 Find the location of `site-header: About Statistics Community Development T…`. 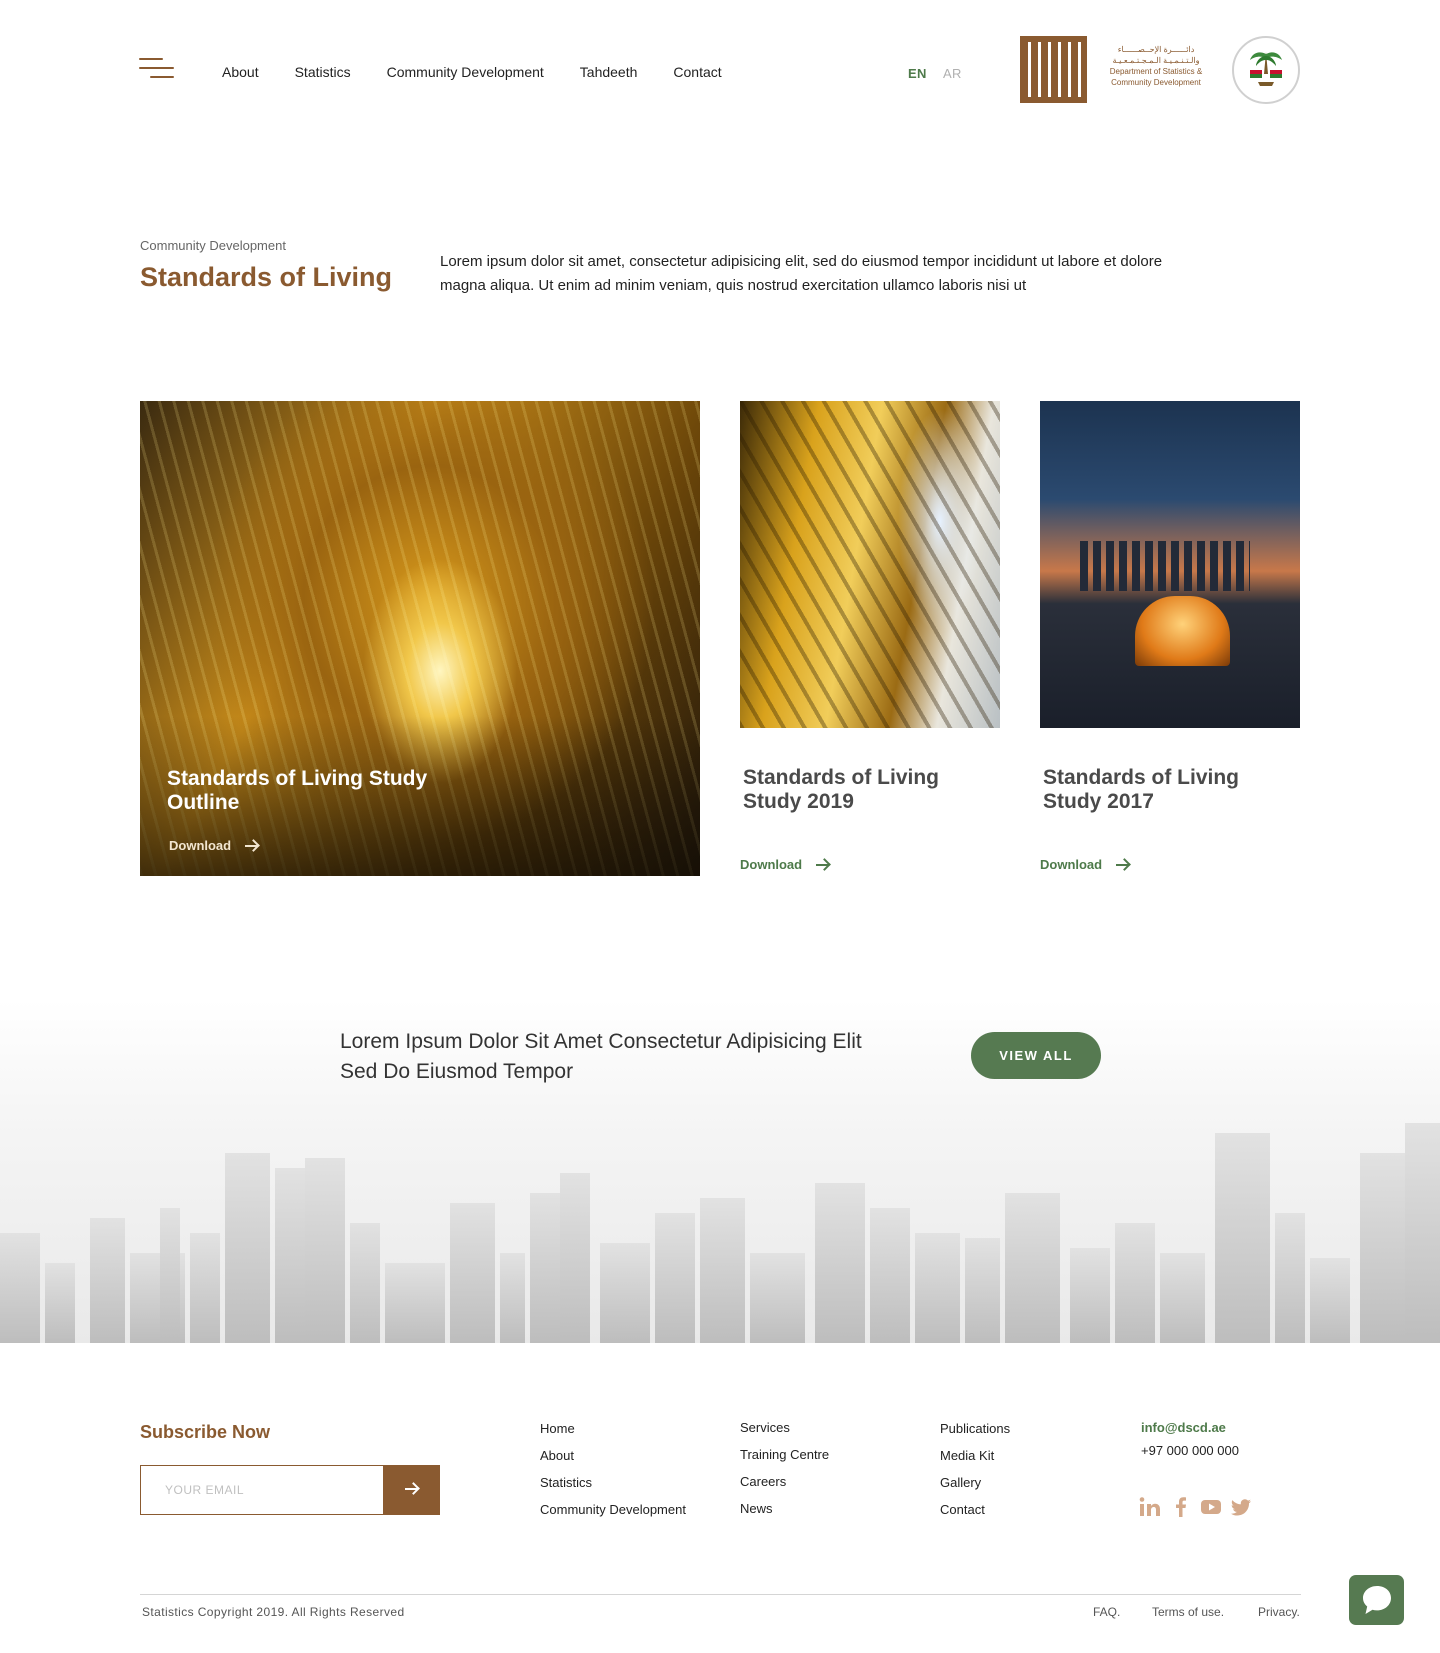

site-header: About Statistics Community Development T… is located at coordinates (720, 70).